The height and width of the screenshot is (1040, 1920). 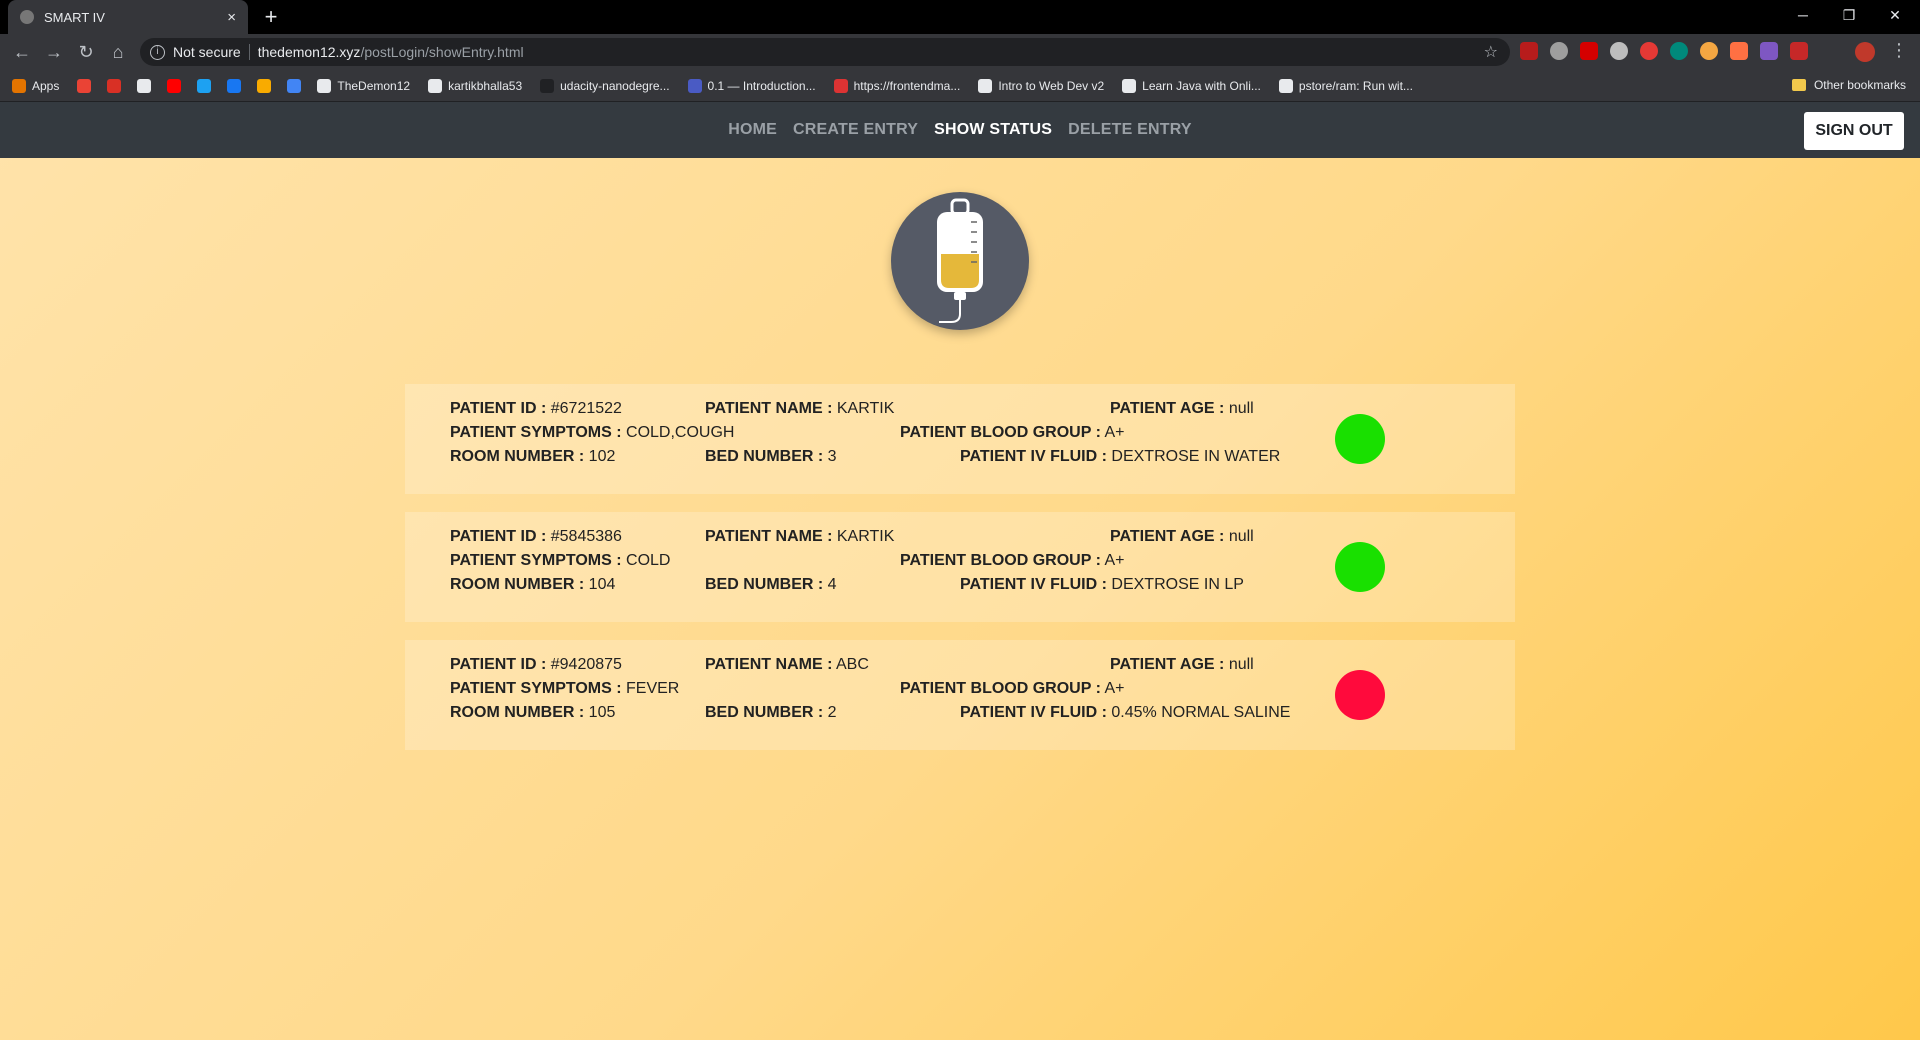 I want to click on nav-link-create-entry: CREATE ENTRY, so click(x=855, y=130).